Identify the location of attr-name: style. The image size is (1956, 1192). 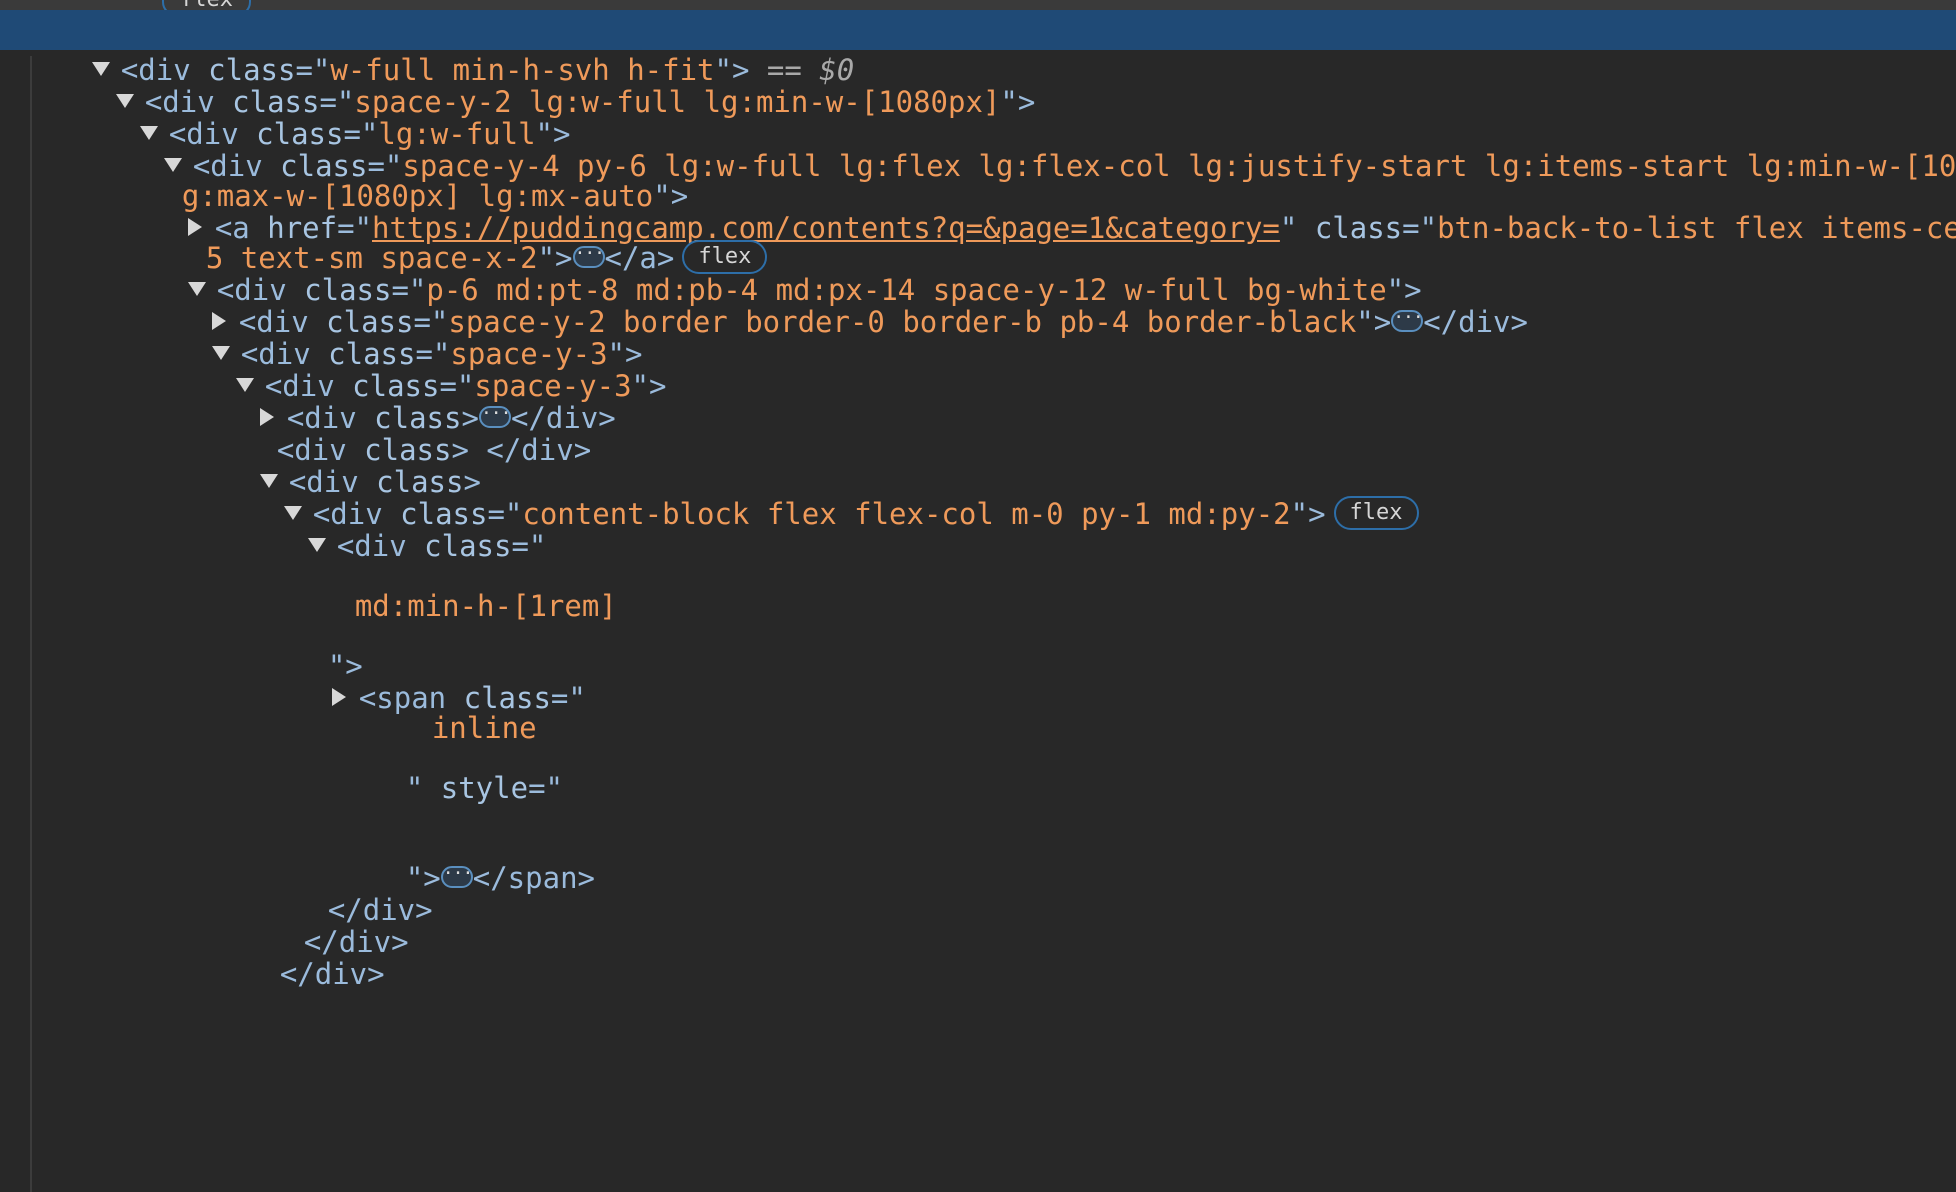
(484, 788).